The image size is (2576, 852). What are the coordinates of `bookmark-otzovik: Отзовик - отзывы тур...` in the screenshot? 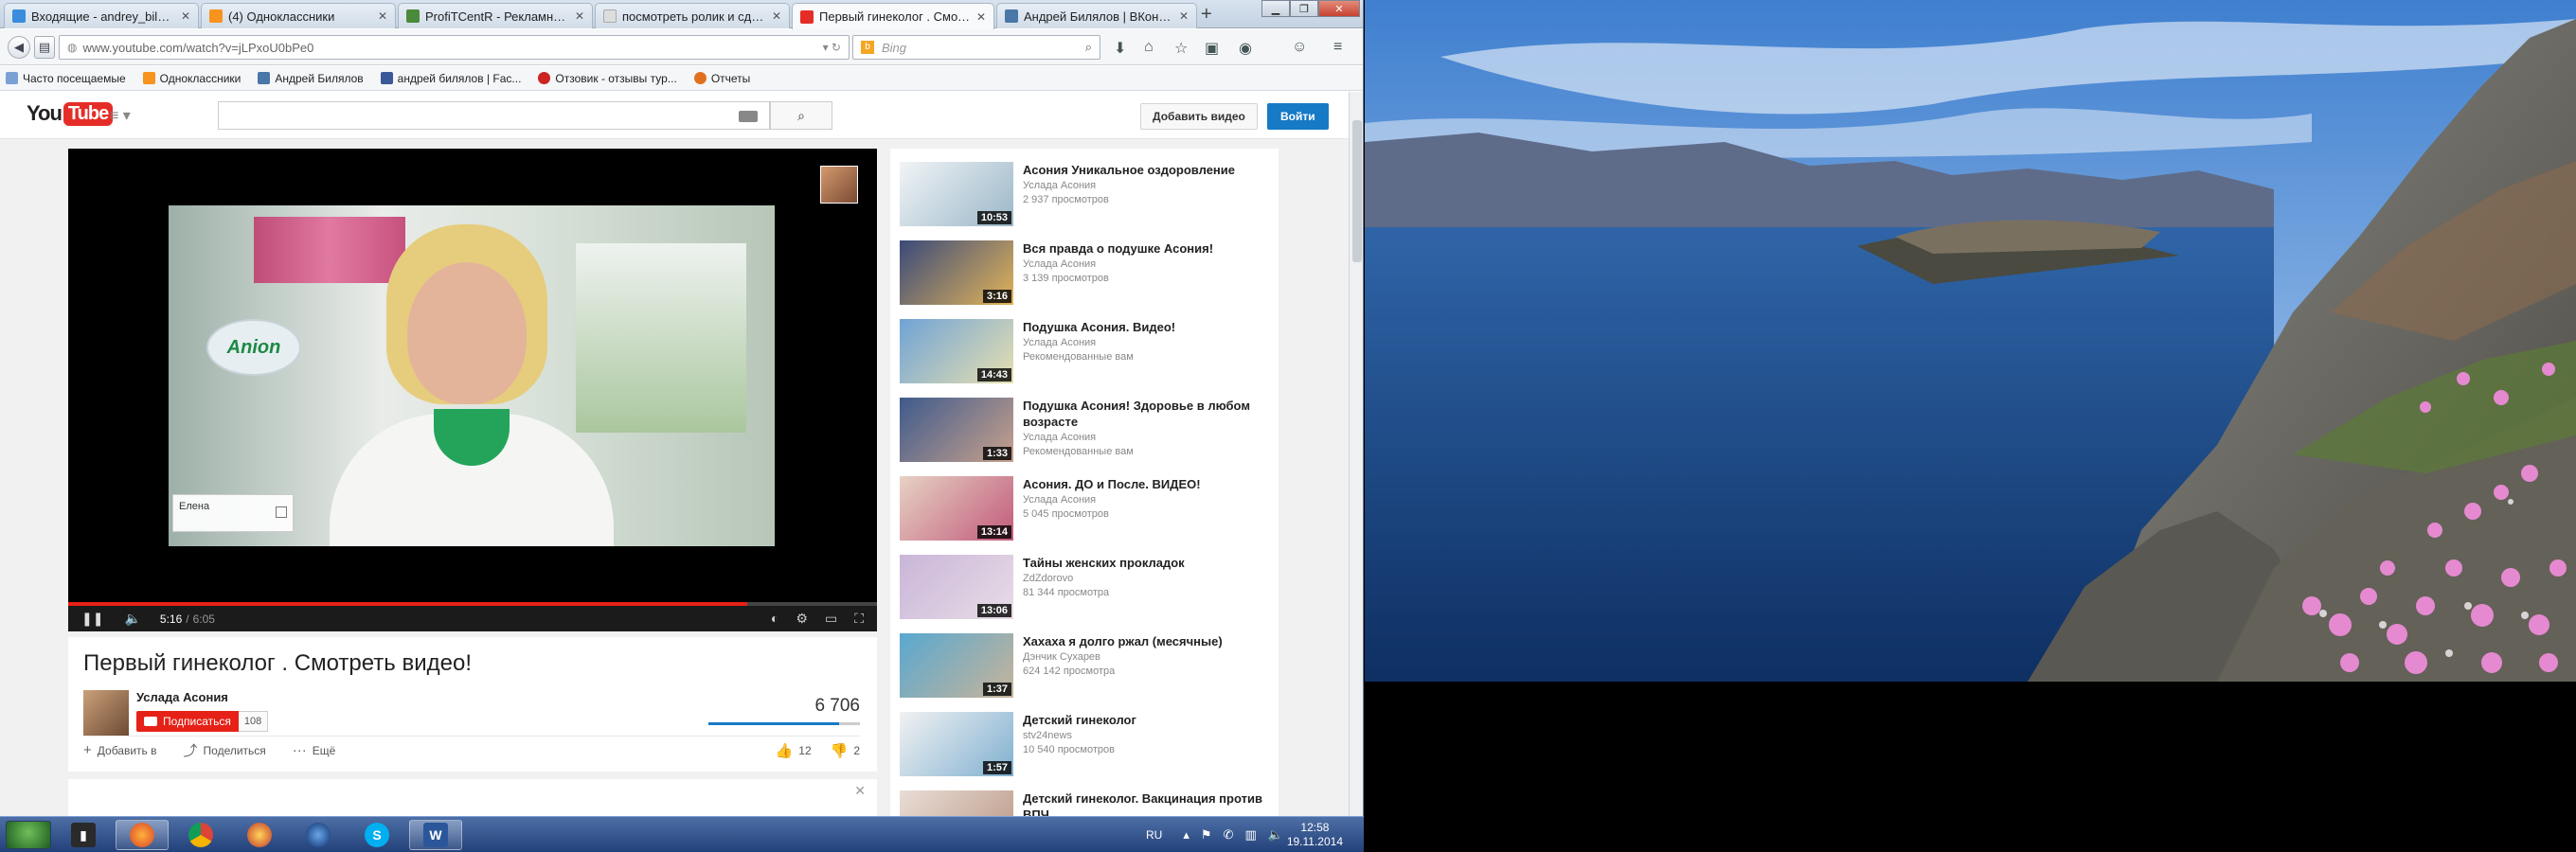 It's located at (607, 78).